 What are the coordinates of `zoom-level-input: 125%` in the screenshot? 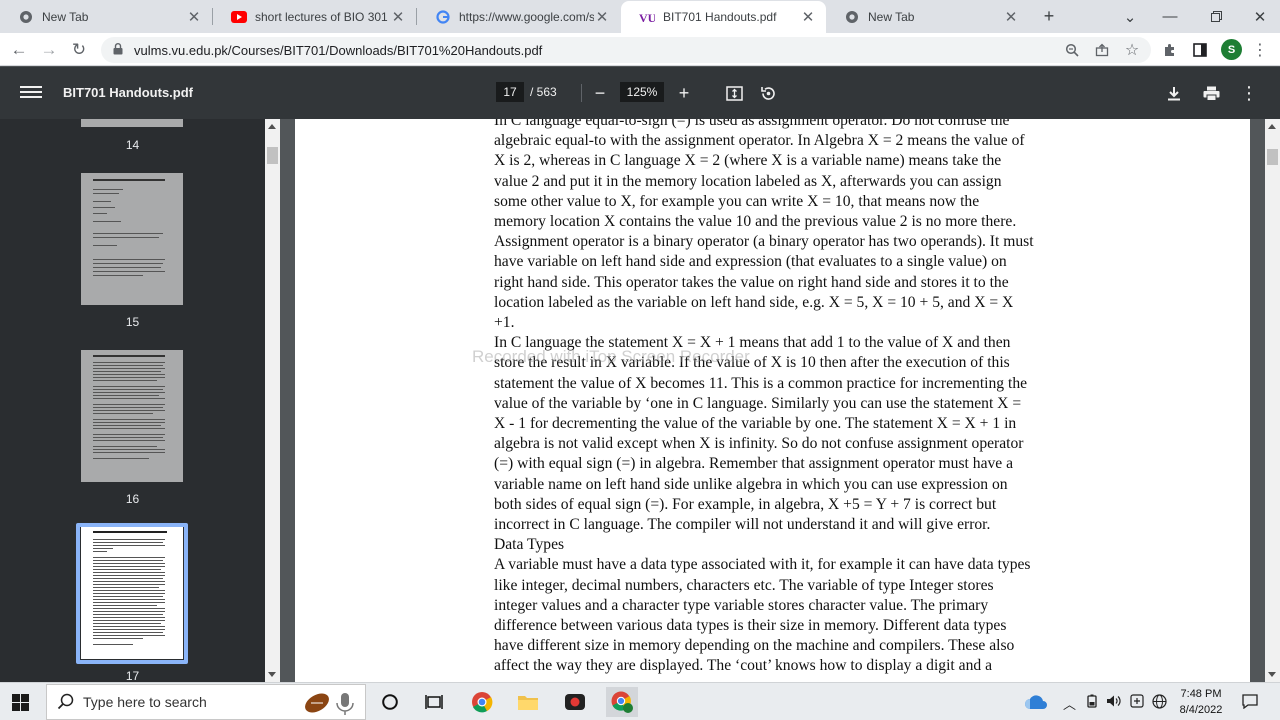 It's located at (642, 92).